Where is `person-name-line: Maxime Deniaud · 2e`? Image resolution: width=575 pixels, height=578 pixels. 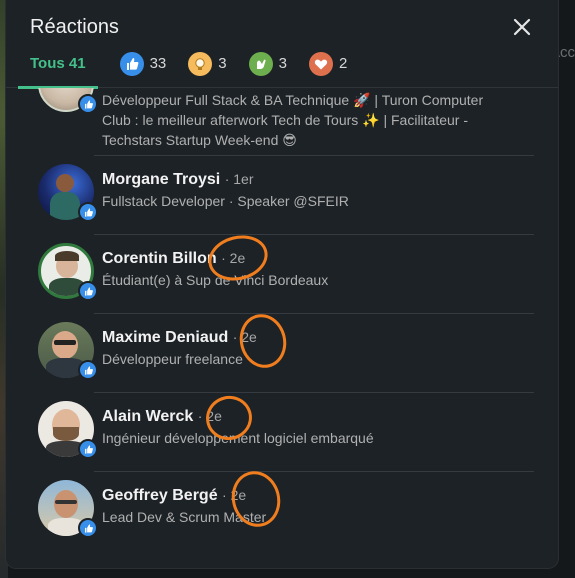 person-name-line: Maxime Deniaud · 2e is located at coordinates (318, 338).